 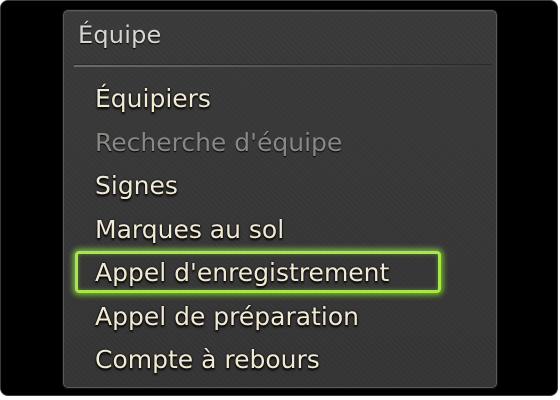 I want to click on menu-item-label: Recherche d'équipe, so click(x=219, y=142).